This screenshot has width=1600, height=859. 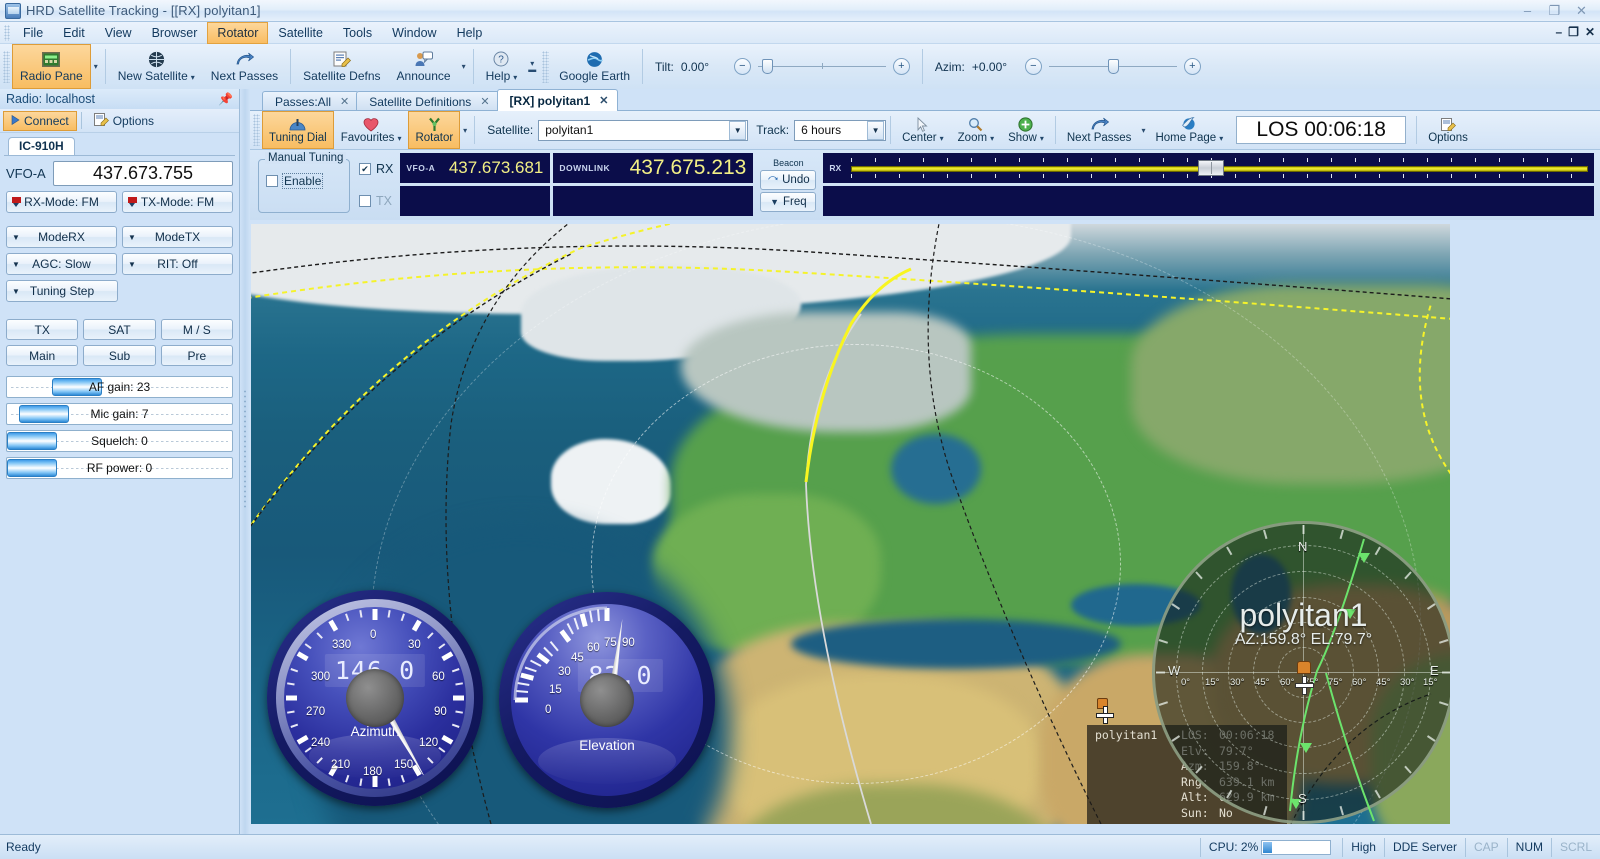 What do you see at coordinates (177, 237) in the screenshot?
I see `modetx-button: ▼ ModeTX` at bounding box center [177, 237].